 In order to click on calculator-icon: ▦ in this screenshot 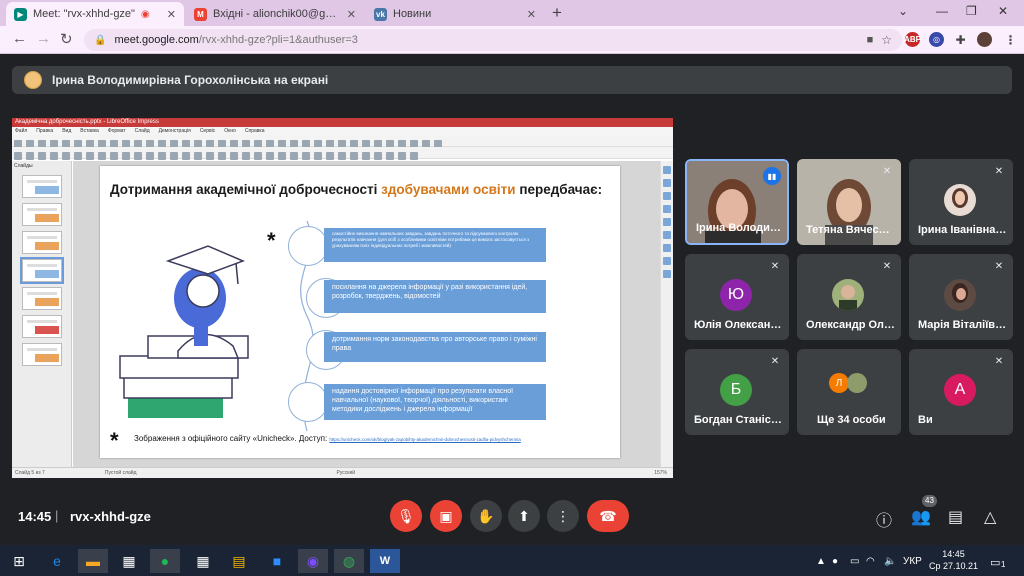, I will do `click(203, 561)`.